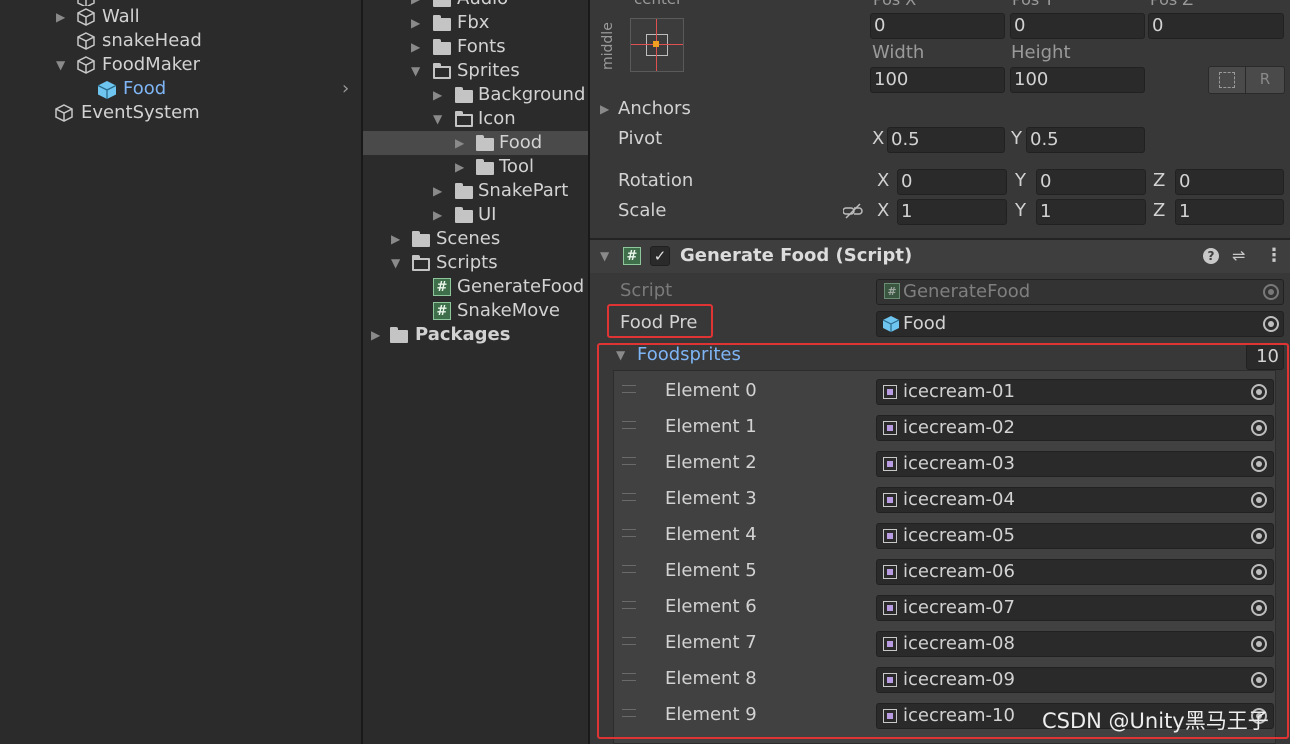  Describe the element at coordinates (660, 321) in the screenshot. I see `highlight-box-food-pre` at that location.